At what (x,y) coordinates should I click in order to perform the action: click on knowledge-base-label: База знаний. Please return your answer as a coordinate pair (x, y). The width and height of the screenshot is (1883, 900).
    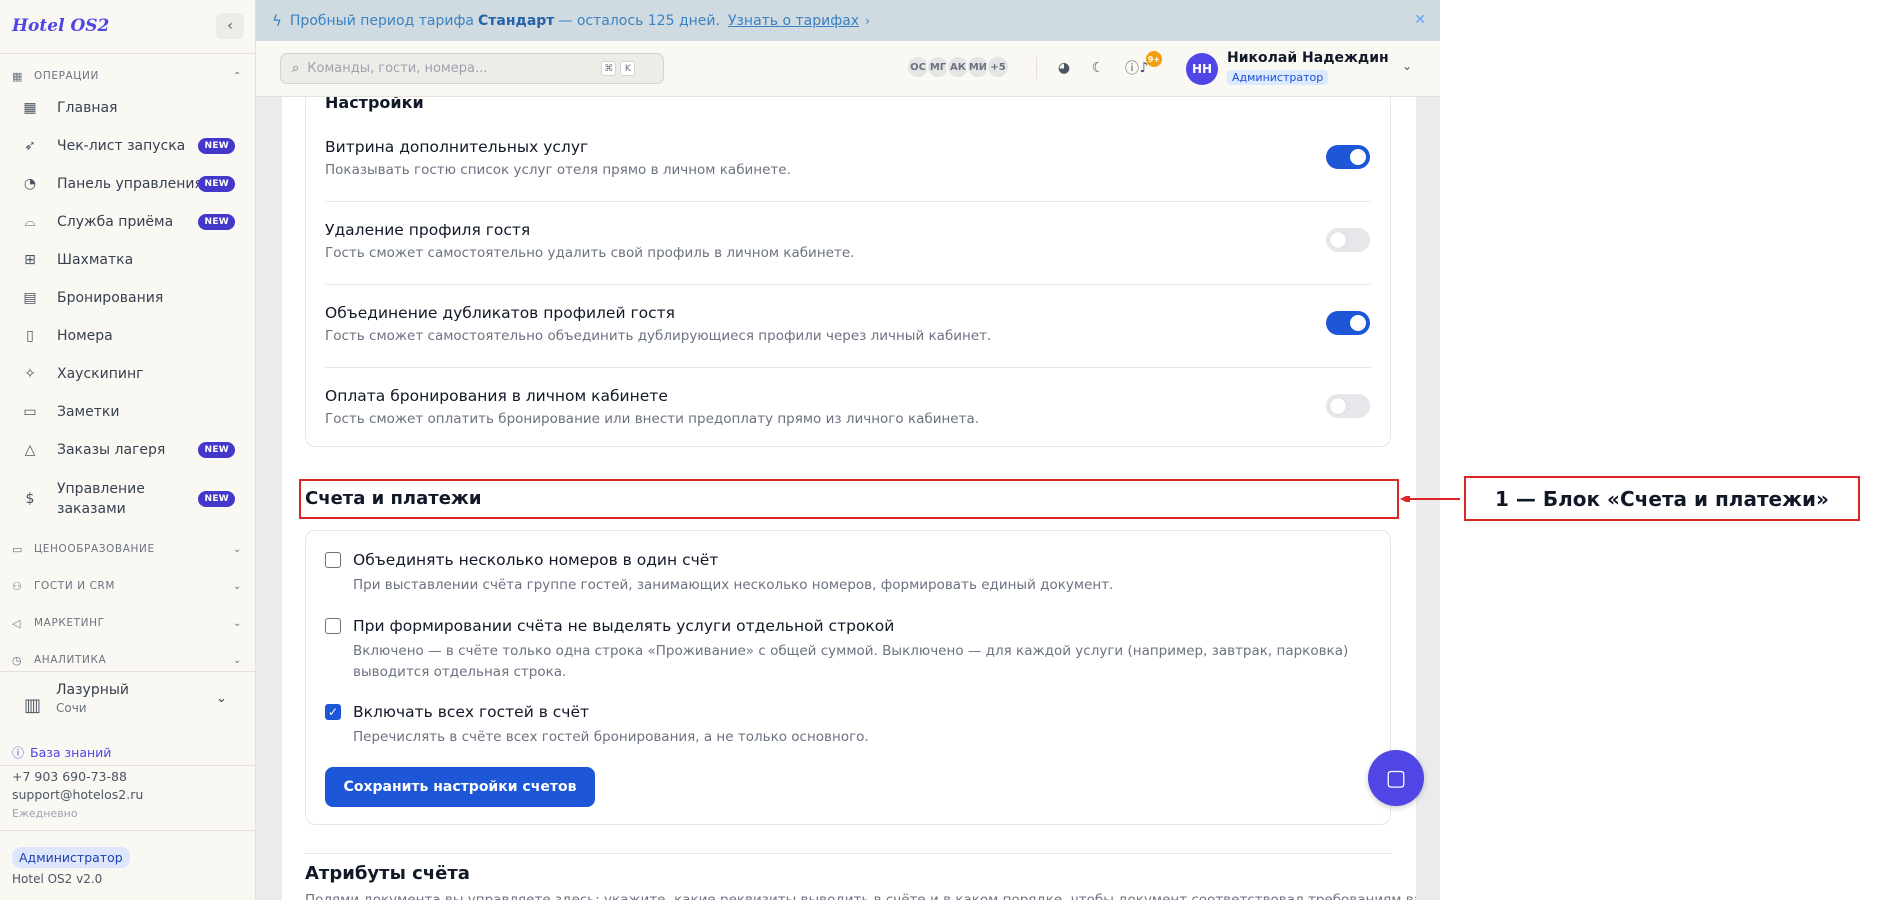
    Looking at the image, I should click on (71, 752).